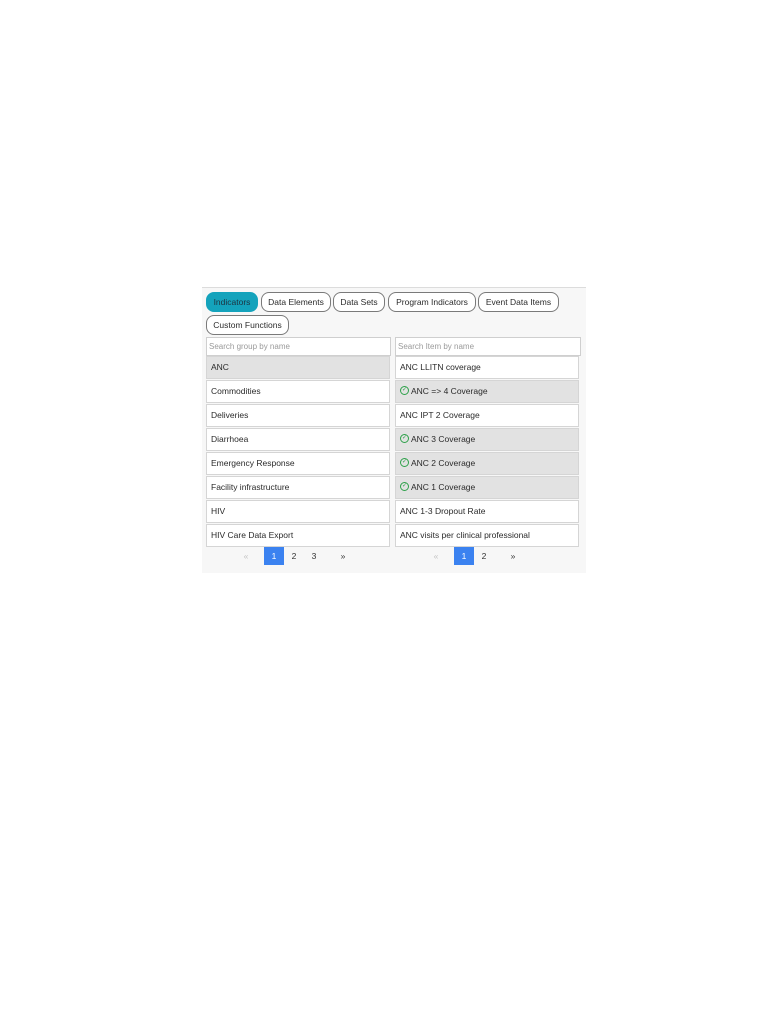 The width and height of the screenshot is (782, 1012). Describe the element at coordinates (218, 511) in the screenshot. I see `group-item-label: HIV` at that location.